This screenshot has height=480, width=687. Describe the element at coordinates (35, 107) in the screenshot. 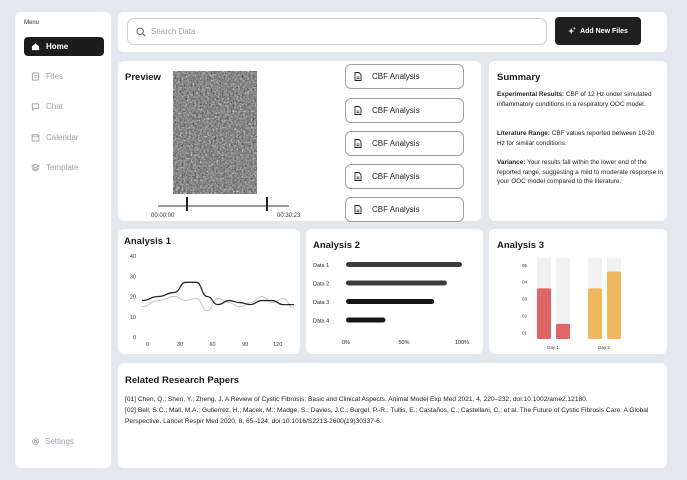

I see `chat-icon` at that location.